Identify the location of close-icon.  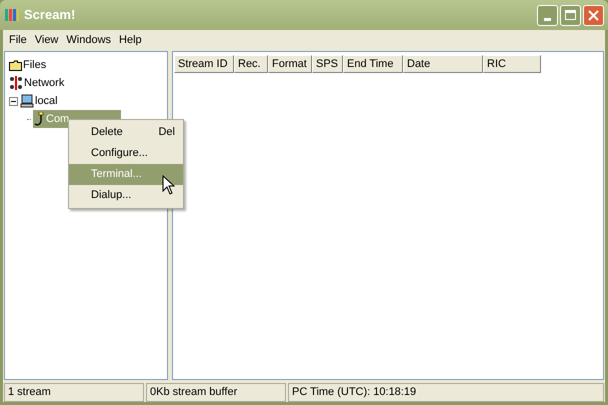
(593, 15).